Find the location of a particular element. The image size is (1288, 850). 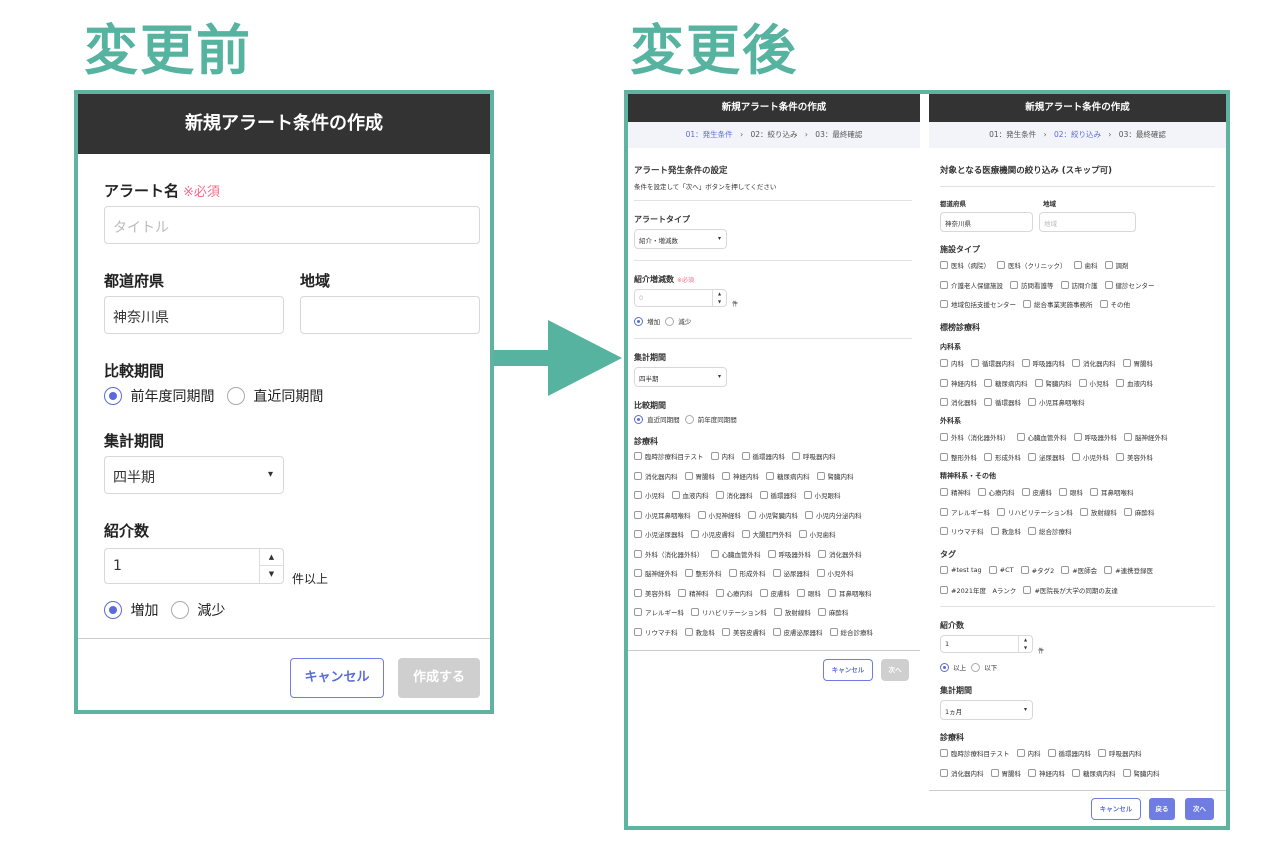

checkbox-option: 皮膚泌尿器科 is located at coordinates (797, 632).